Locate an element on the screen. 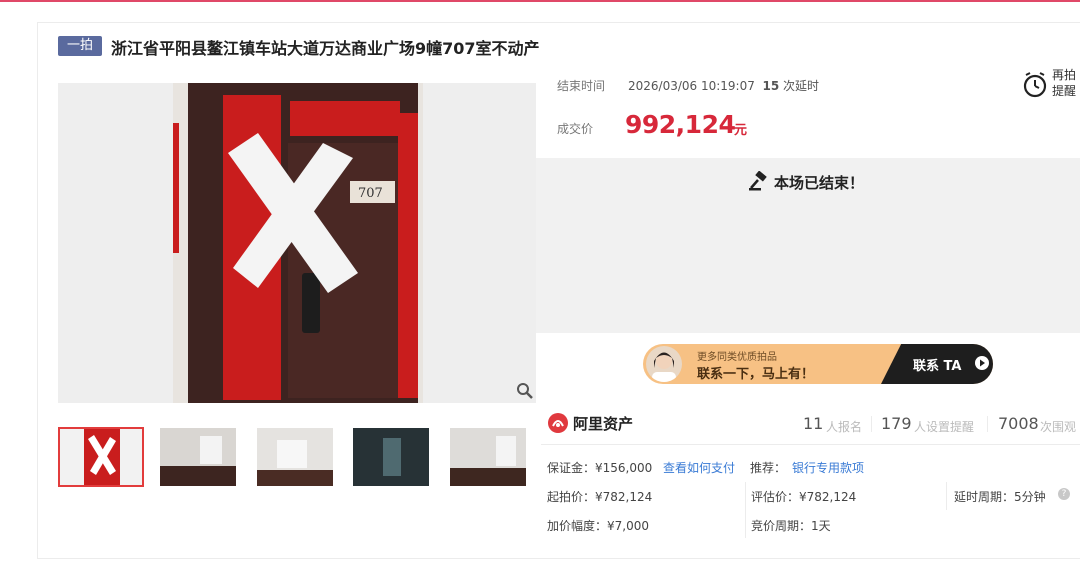  zoom-icon is located at coordinates (525, 391).